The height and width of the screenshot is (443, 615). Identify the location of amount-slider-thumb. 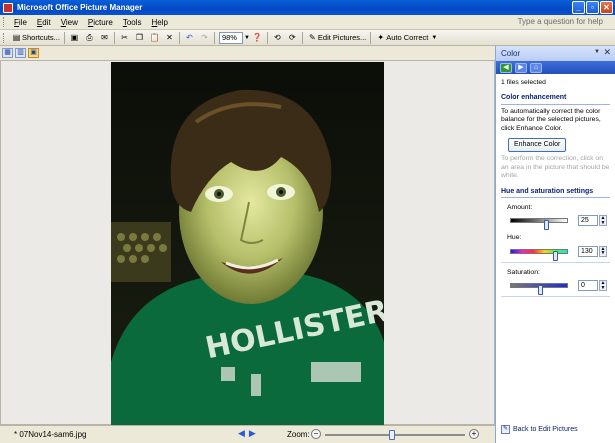
(546, 225).